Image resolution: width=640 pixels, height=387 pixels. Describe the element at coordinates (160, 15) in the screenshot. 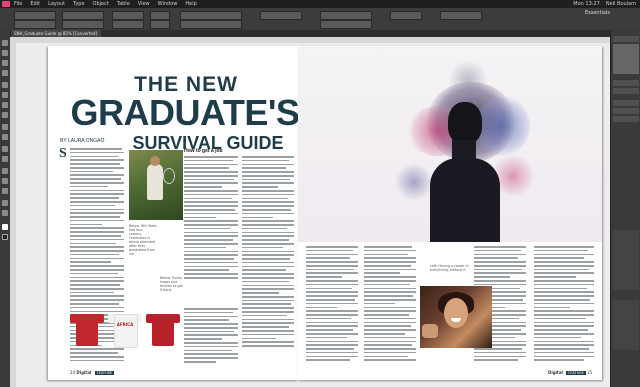

I see `rotate-field` at that location.